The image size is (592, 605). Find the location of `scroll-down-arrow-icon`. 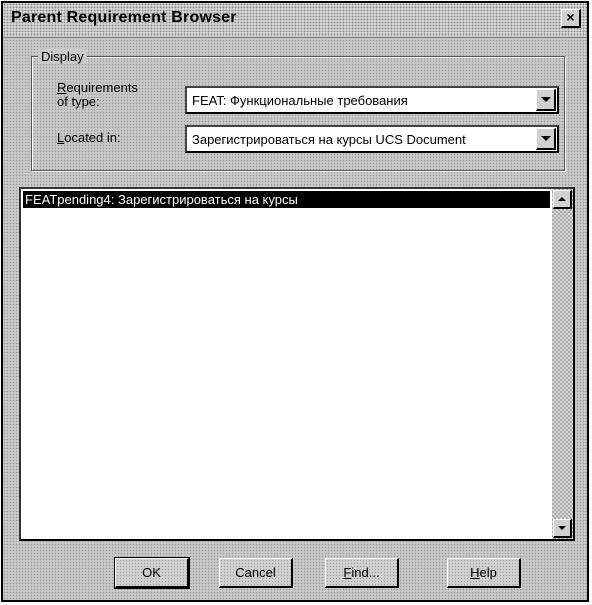

scroll-down-arrow-icon is located at coordinates (562, 528).